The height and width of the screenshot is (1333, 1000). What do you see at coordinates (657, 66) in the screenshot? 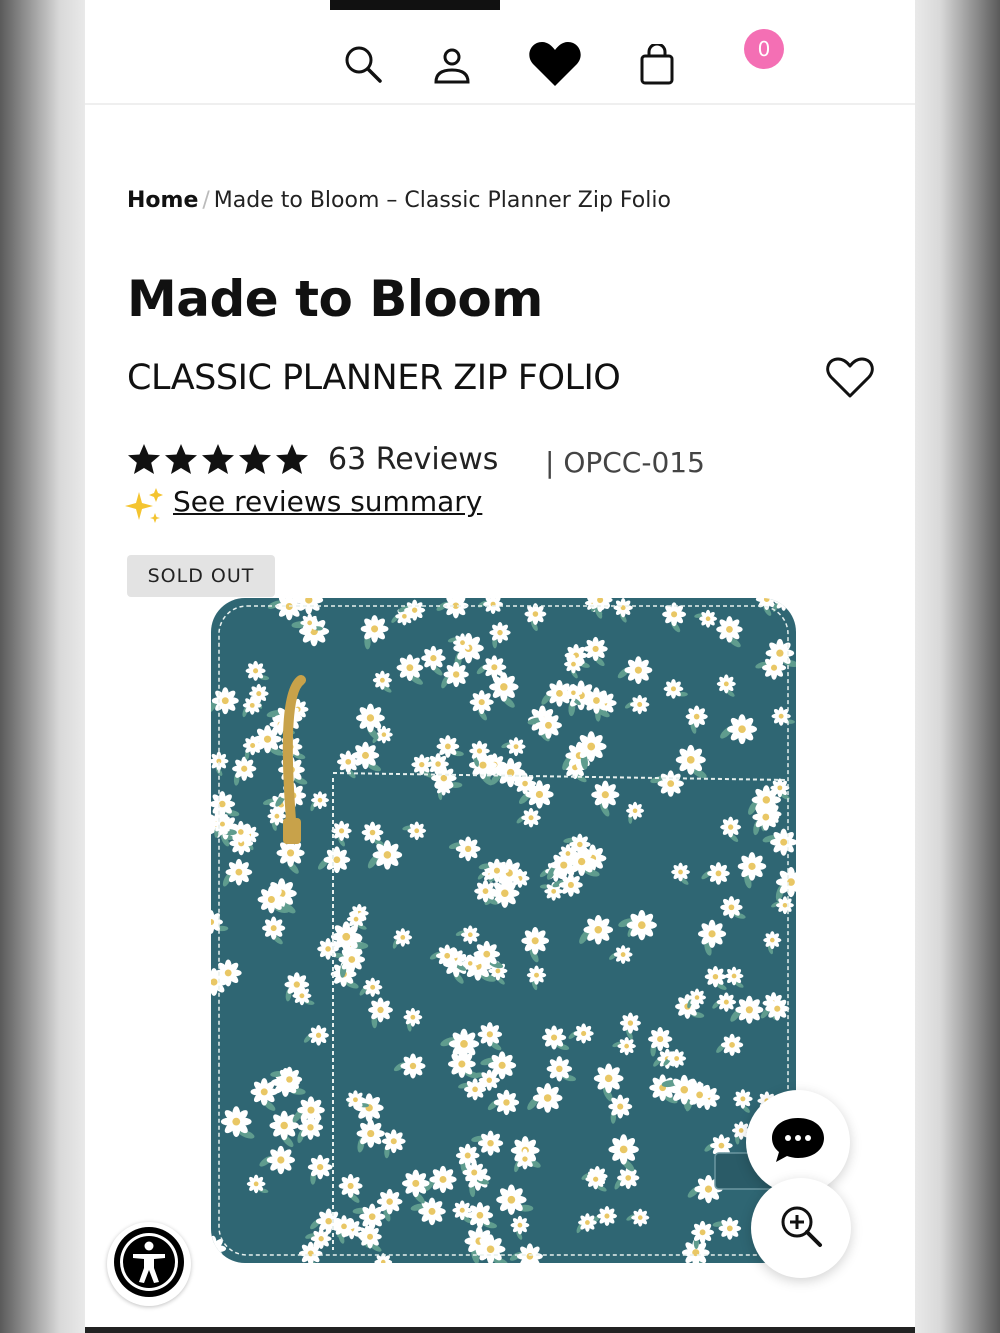
I see `cart-icon` at bounding box center [657, 66].